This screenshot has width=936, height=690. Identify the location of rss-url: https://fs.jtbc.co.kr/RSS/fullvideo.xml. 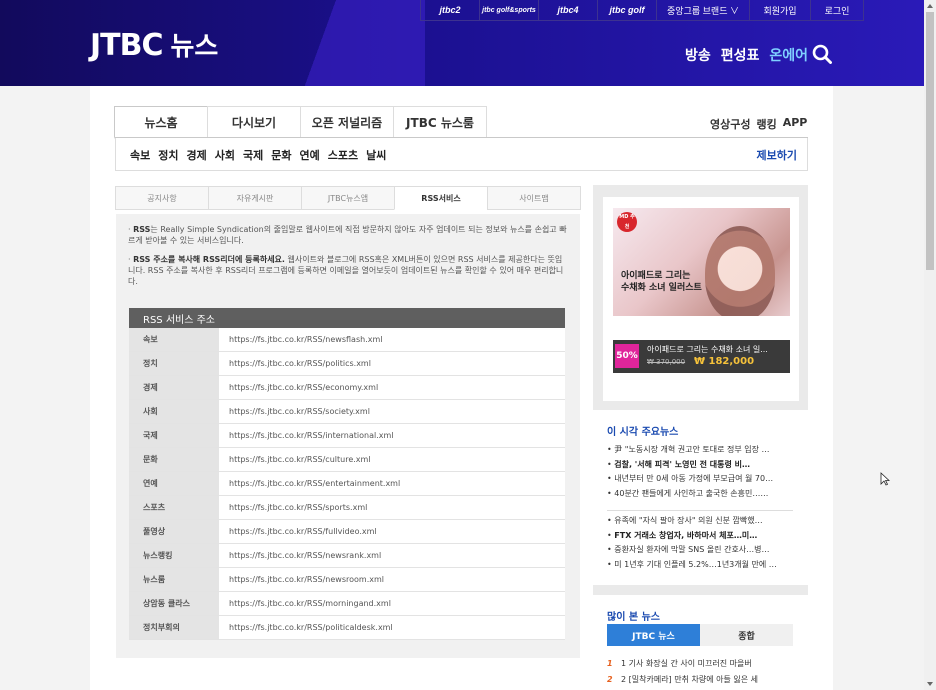
(392, 531).